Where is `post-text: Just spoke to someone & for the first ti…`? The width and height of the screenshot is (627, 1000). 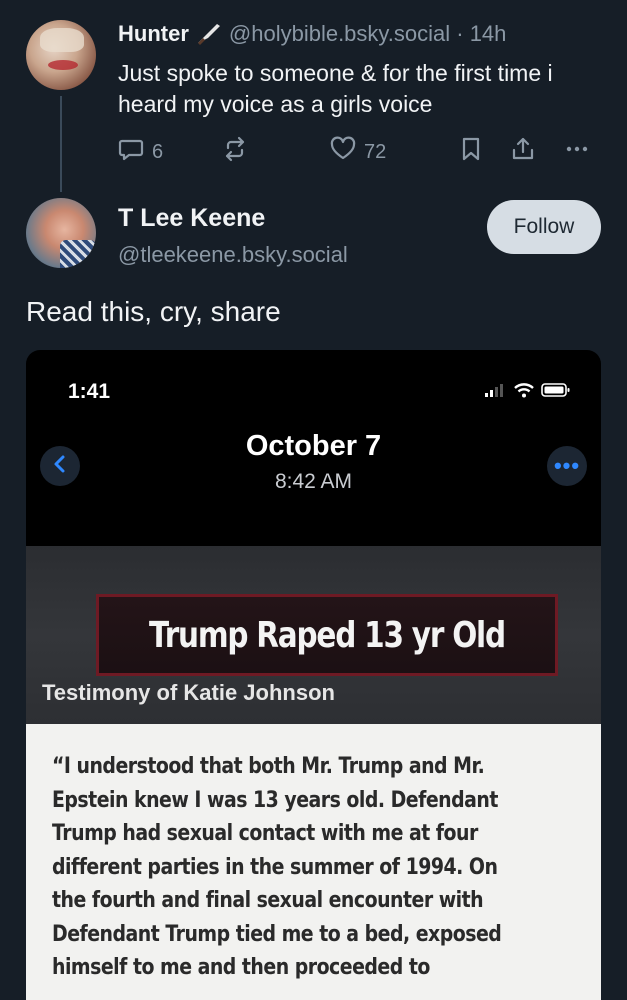
post-text: Just spoke to someone & for the first ti… is located at coordinates (335, 88).